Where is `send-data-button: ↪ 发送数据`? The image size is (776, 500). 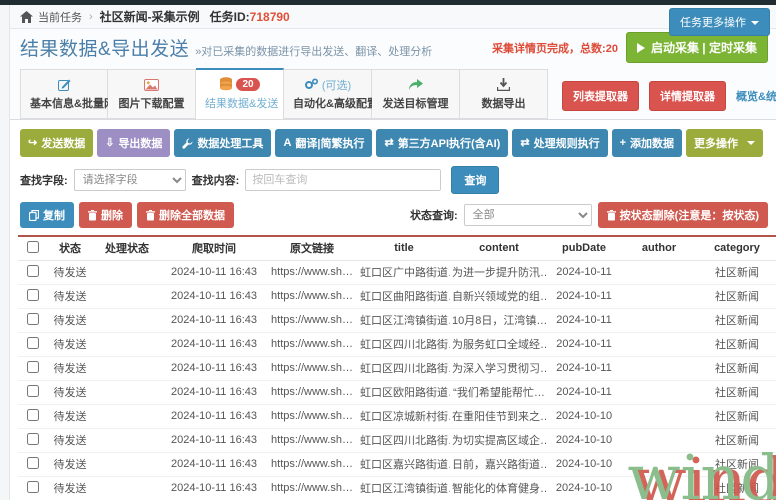 send-data-button: ↪ 发送数据 is located at coordinates (57, 143).